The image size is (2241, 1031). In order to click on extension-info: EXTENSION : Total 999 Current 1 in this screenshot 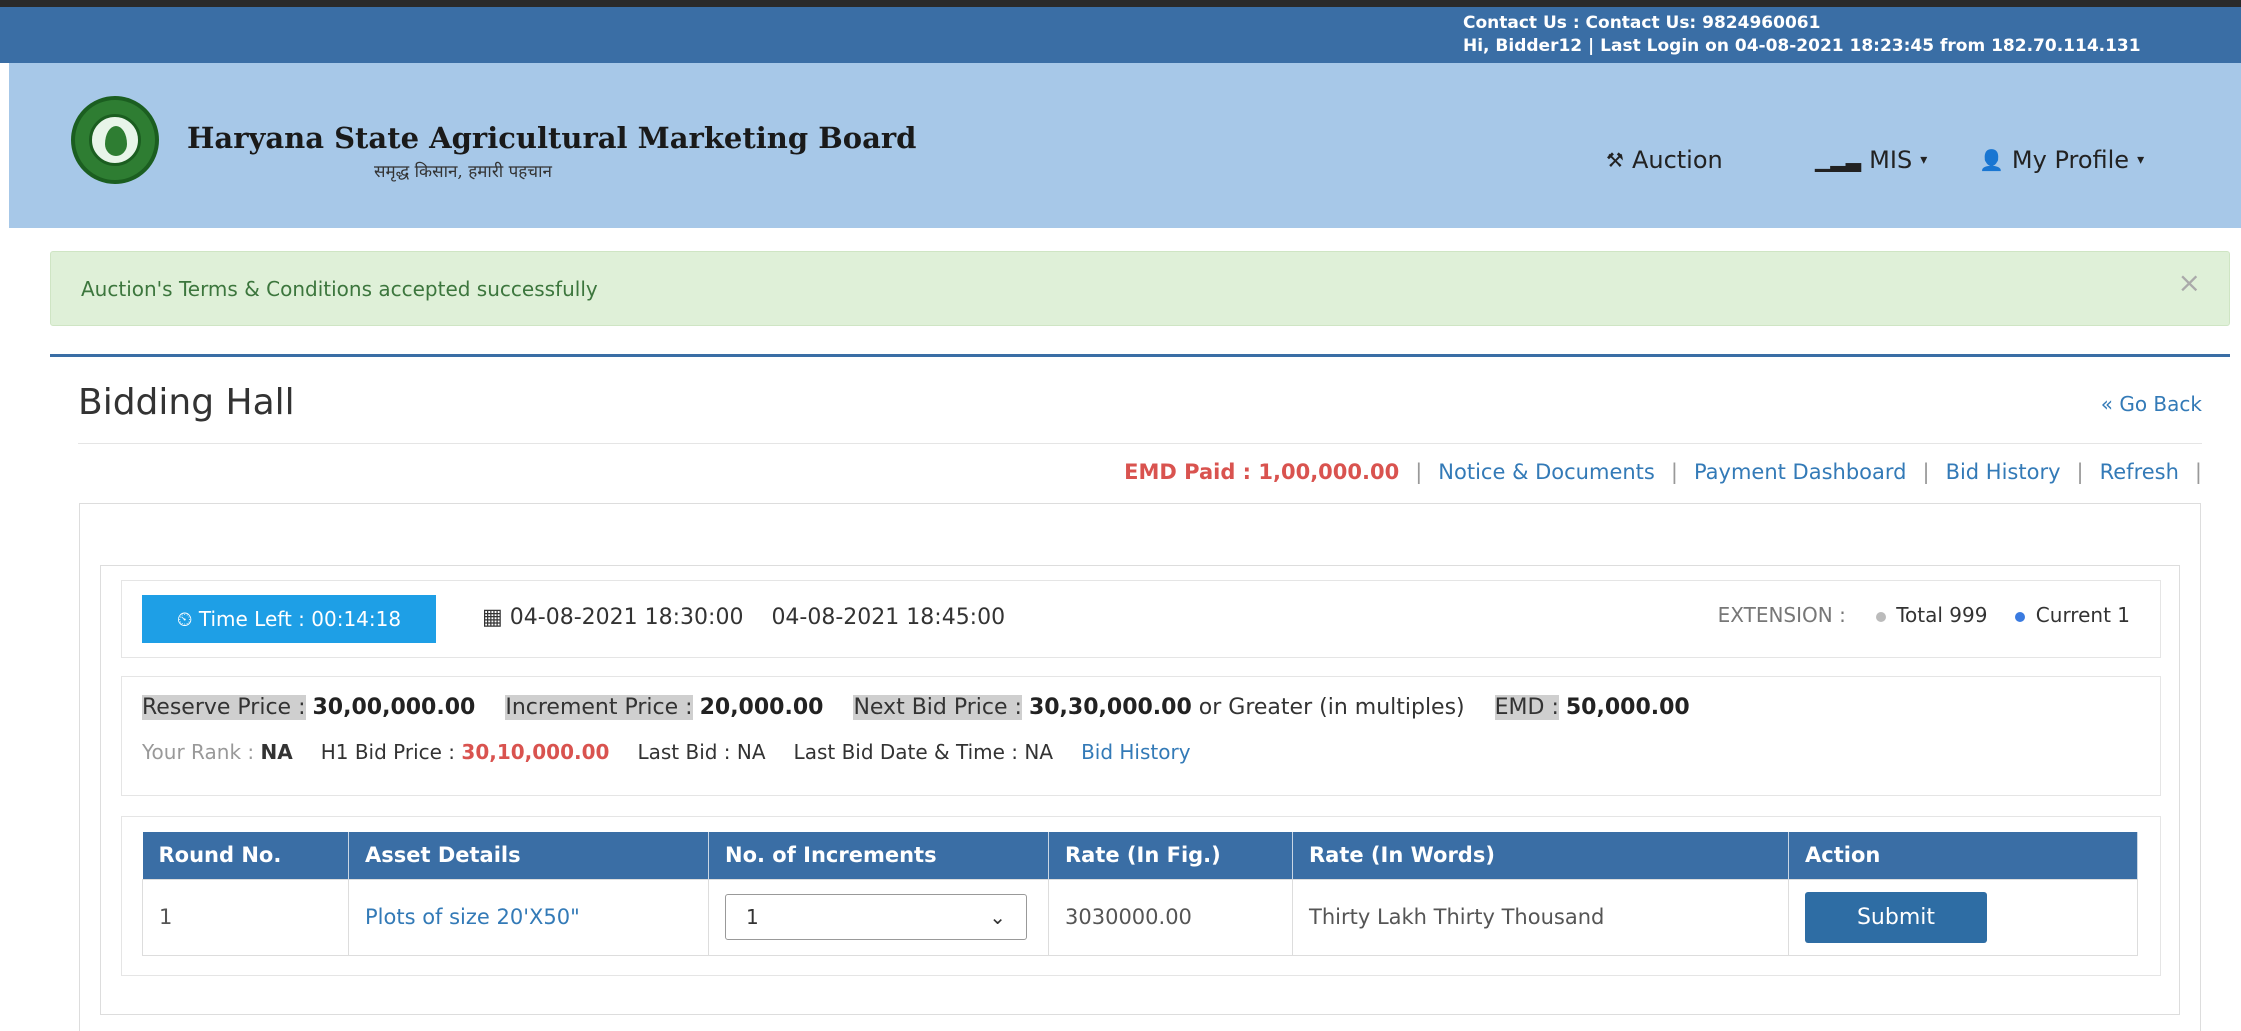, I will do `click(1924, 615)`.